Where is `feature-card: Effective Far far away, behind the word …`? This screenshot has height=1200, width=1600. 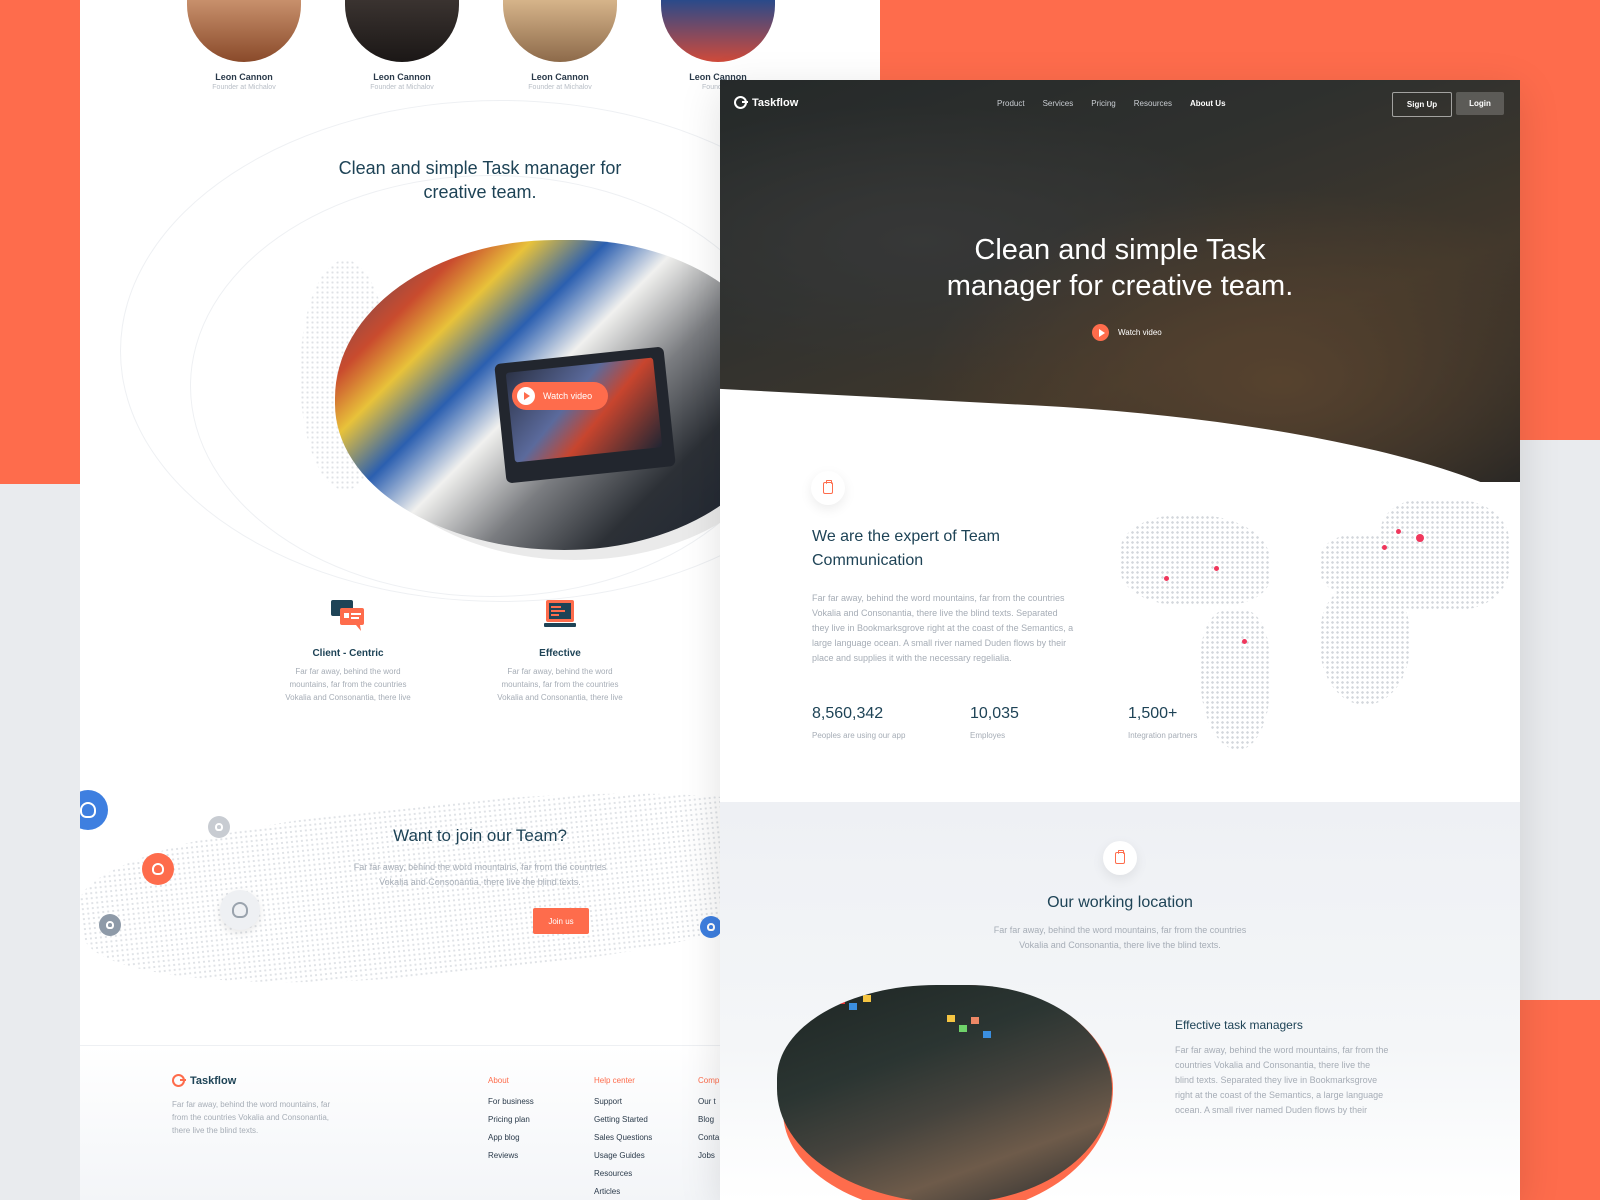
feature-card: Effective Far far away, behind the word … is located at coordinates (560, 651).